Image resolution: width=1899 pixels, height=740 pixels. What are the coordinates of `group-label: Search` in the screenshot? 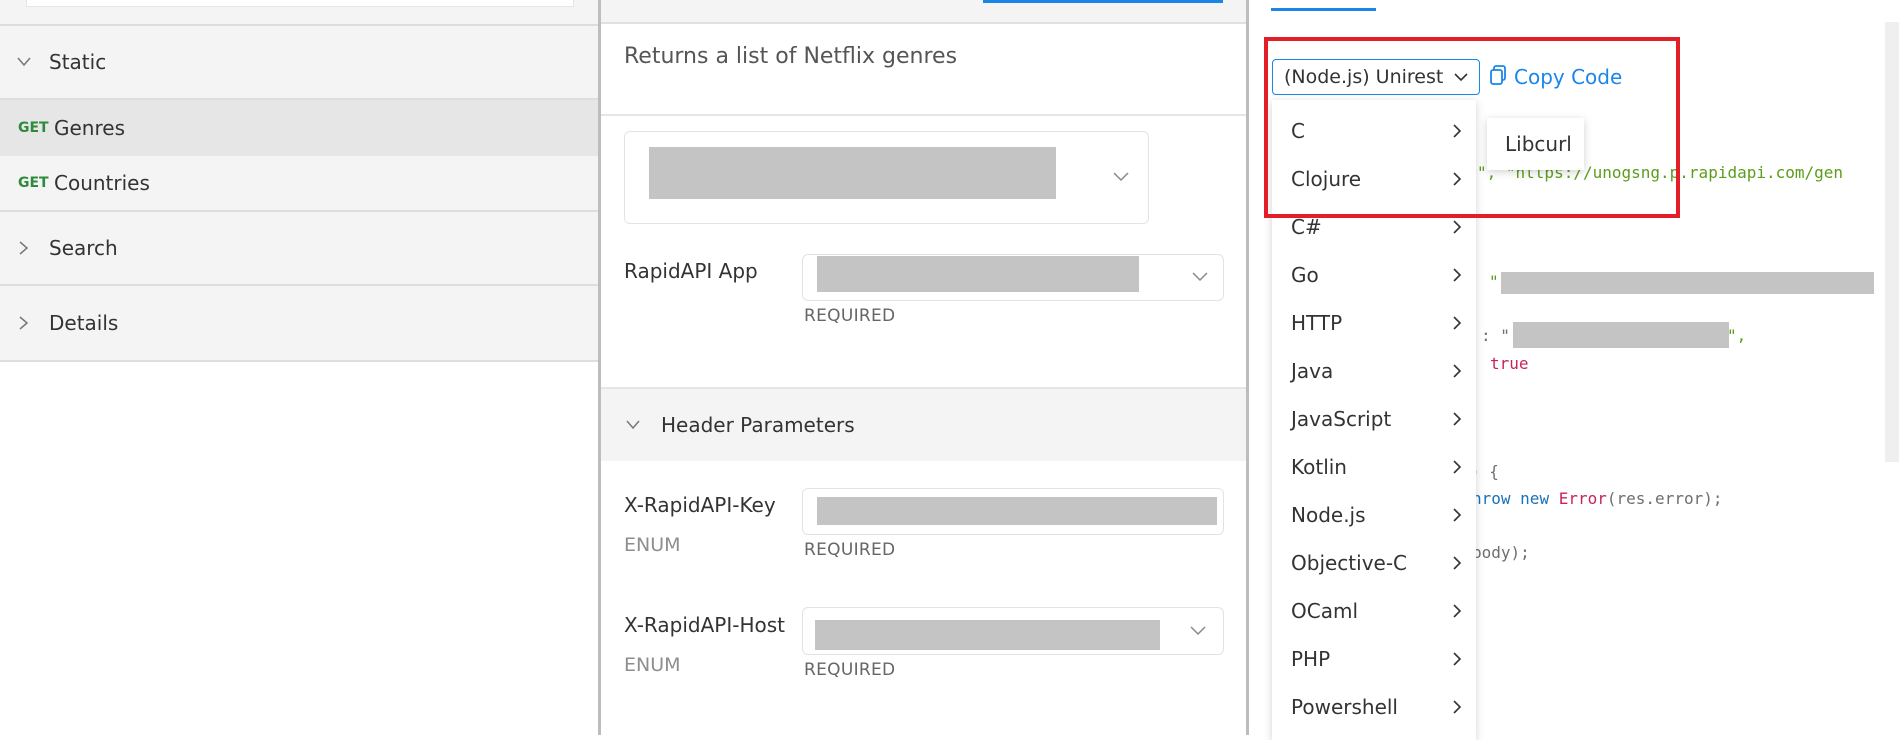 It's located at (83, 248).